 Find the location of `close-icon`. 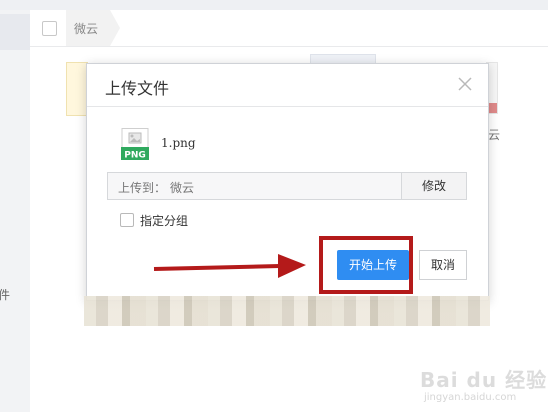

close-icon is located at coordinates (465, 84).